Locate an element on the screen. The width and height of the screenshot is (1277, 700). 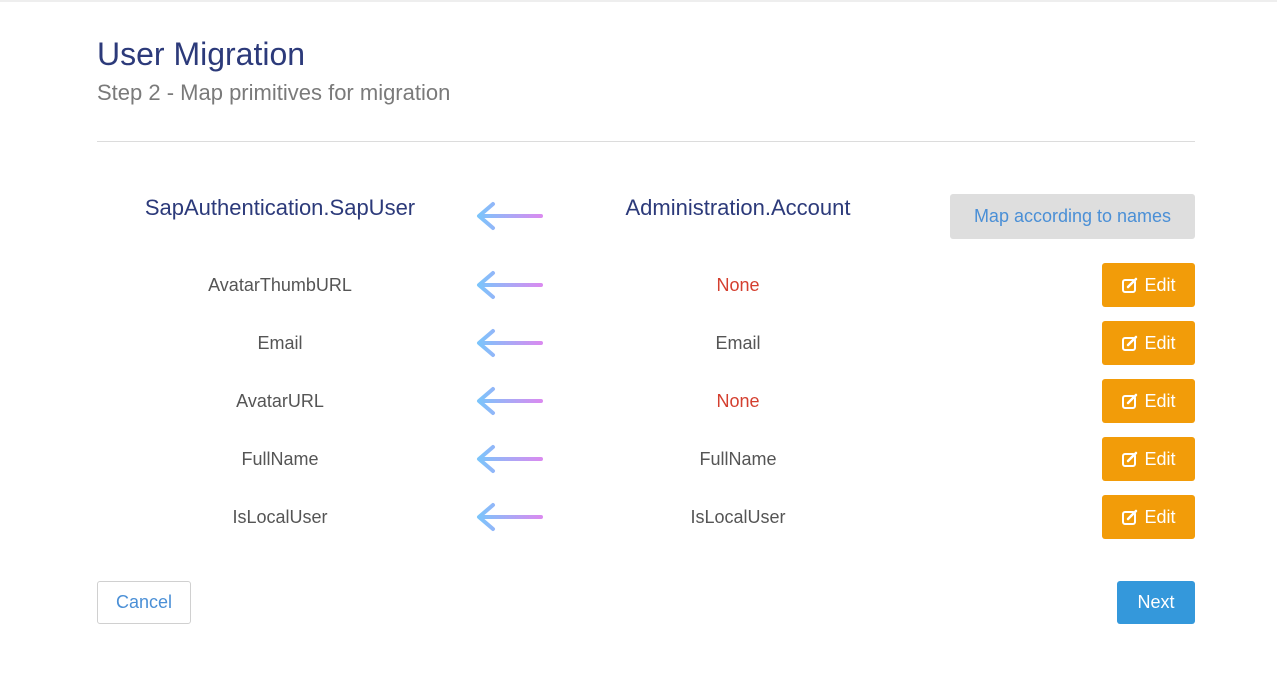
page-subtitle: Step 2 - Map primitives for migration is located at coordinates (274, 92).